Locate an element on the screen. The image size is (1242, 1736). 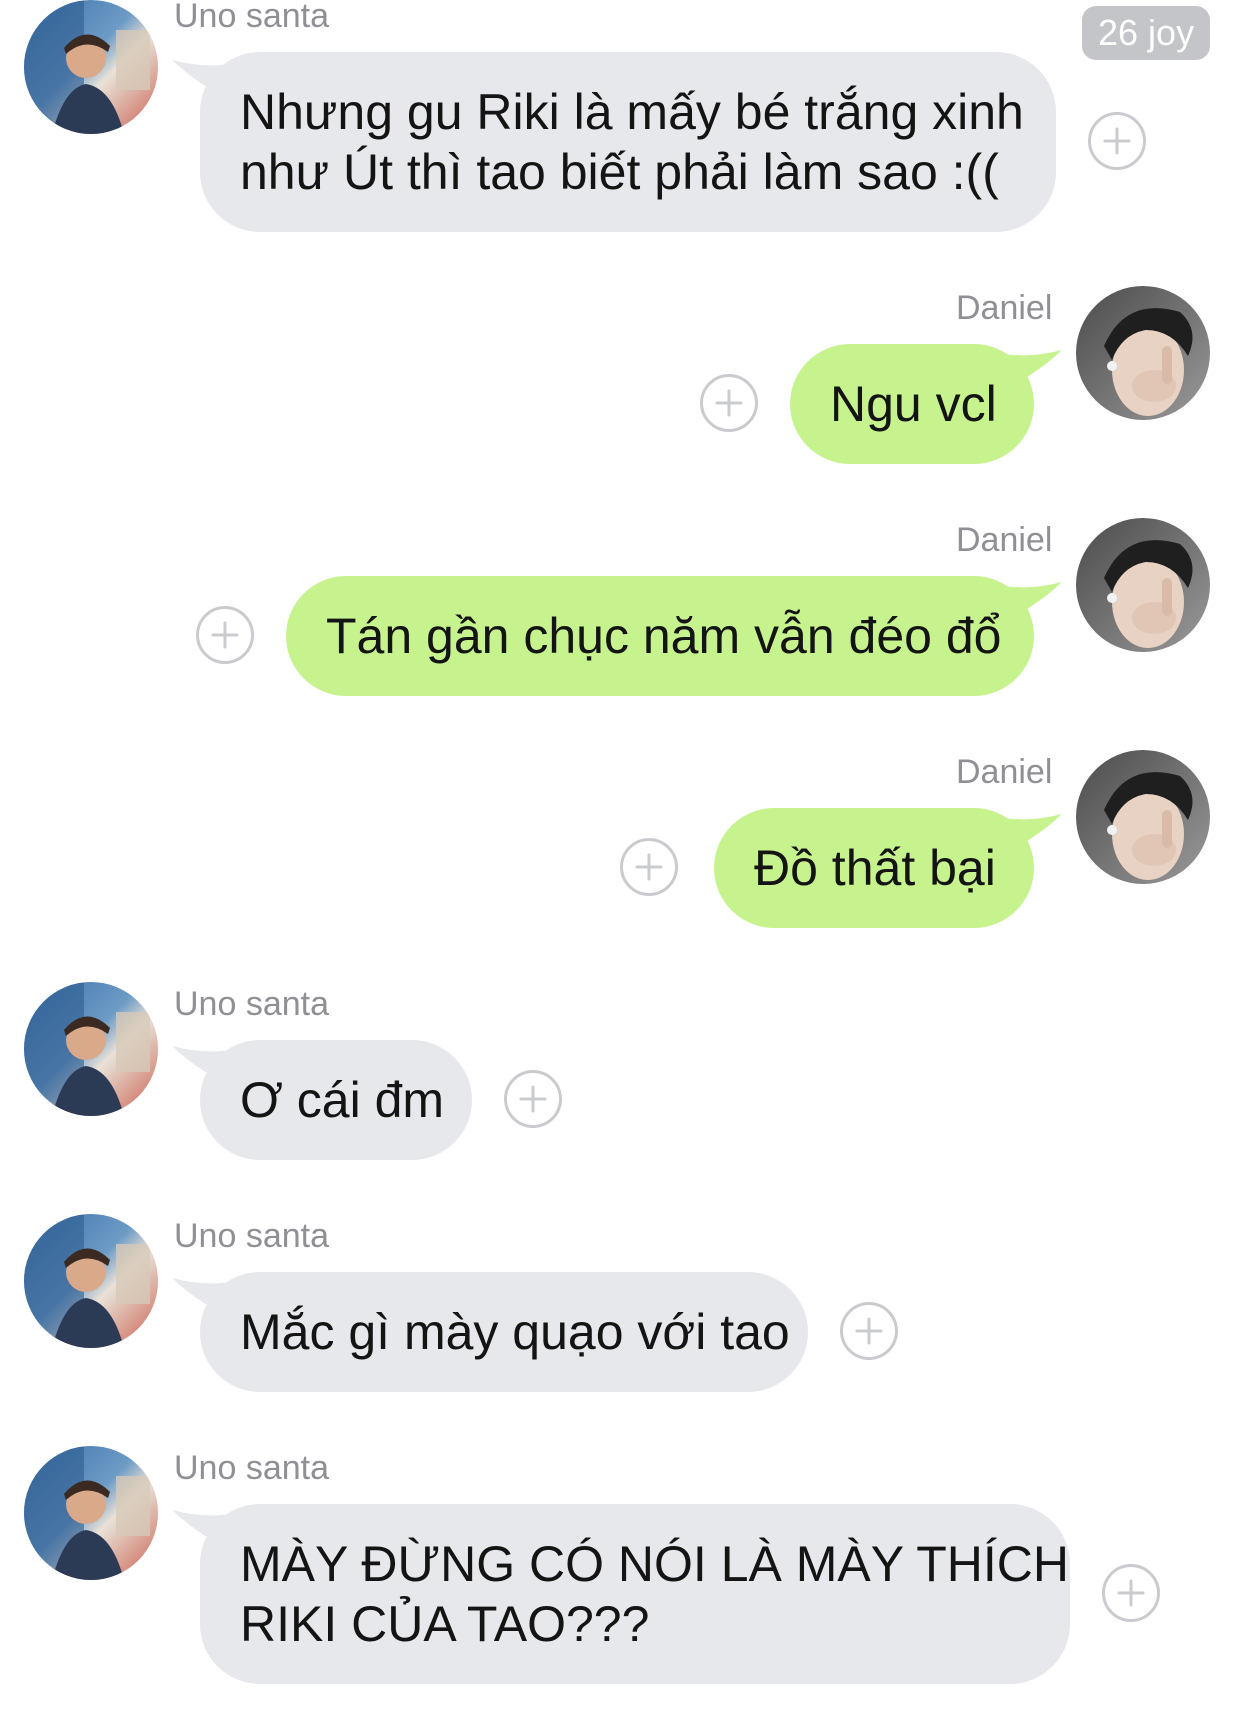
message-text: MÀY ĐỪNG CÓ NÓI LÀ MÀY THÍCH is located at coordinates (654, 1564).